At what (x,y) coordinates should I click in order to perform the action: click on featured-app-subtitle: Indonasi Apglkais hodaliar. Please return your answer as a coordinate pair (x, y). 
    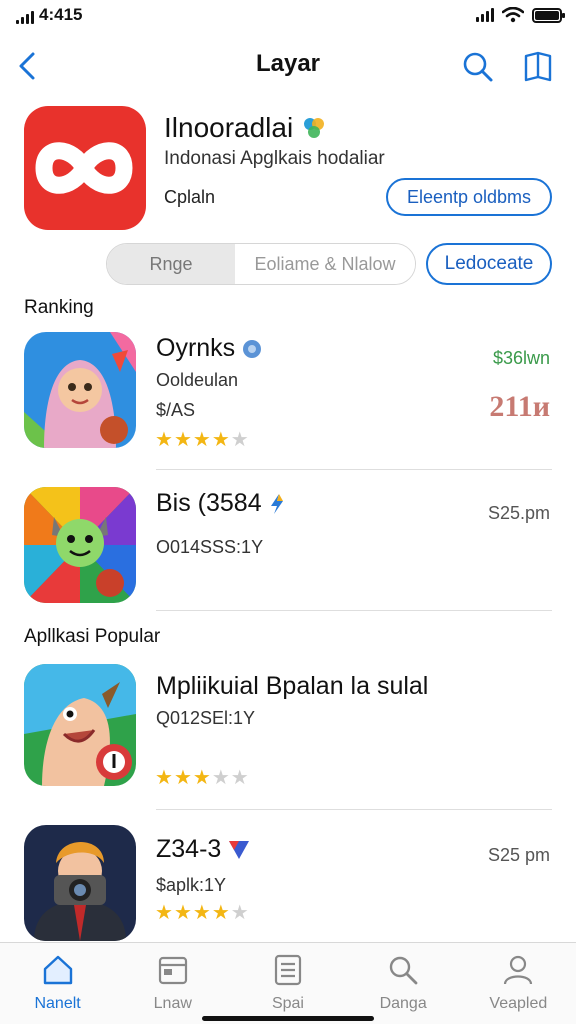
    Looking at the image, I should click on (274, 158).